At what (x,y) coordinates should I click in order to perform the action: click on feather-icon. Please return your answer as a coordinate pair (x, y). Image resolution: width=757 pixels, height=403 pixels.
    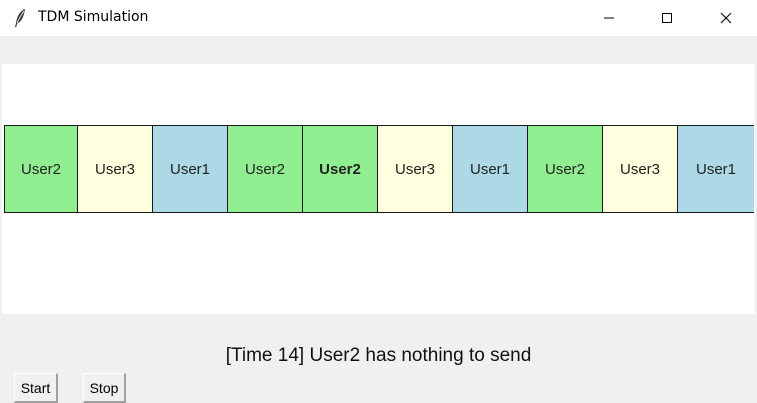
    Looking at the image, I should click on (20, 18).